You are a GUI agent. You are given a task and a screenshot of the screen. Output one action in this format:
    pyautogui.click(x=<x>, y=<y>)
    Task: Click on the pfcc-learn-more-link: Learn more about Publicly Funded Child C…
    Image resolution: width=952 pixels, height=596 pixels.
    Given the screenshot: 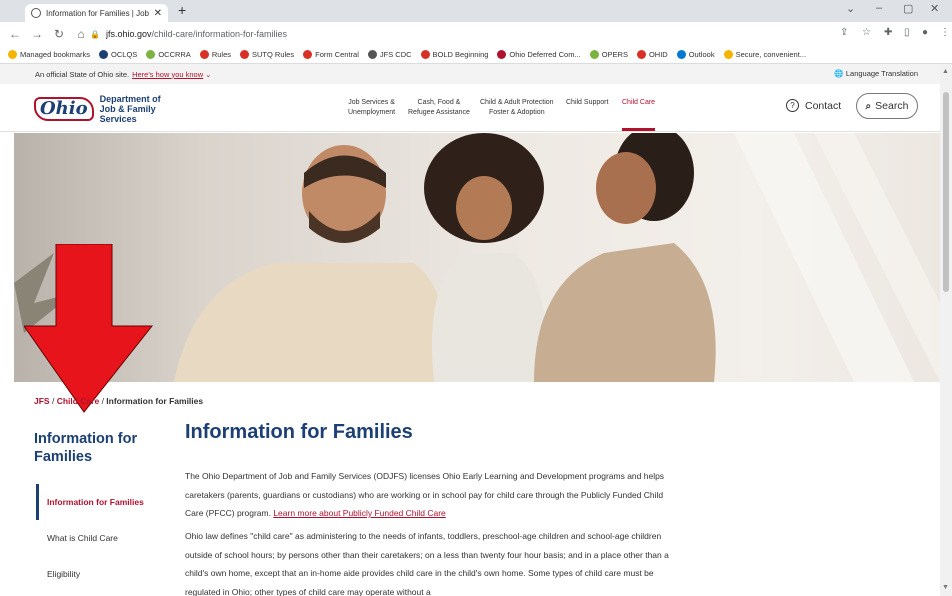 What is the action you would take?
    pyautogui.click(x=359, y=513)
    